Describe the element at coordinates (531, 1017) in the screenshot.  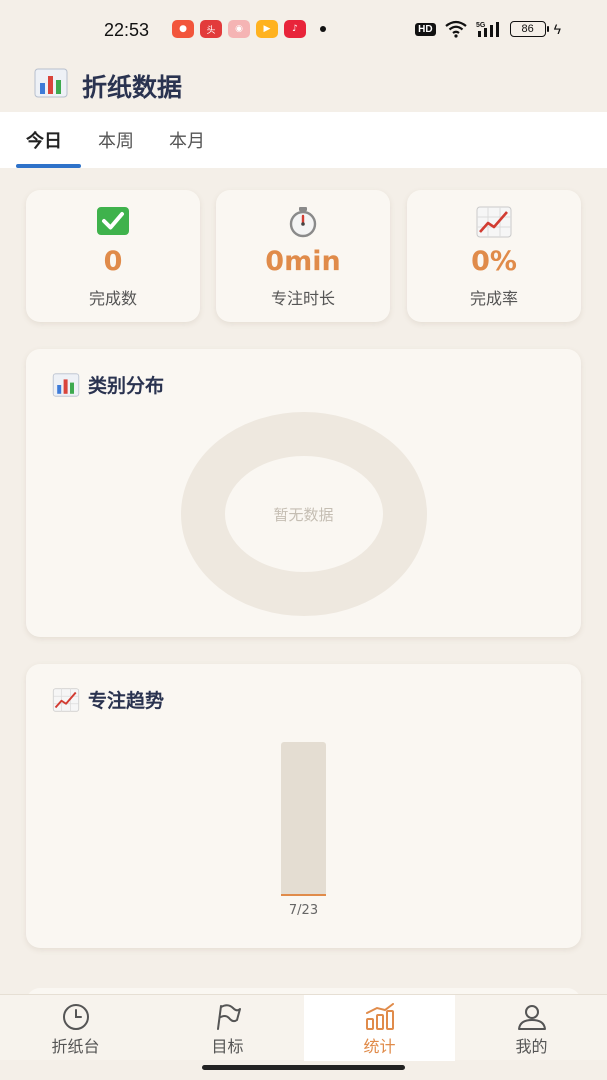
I see `person-icon` at that location.